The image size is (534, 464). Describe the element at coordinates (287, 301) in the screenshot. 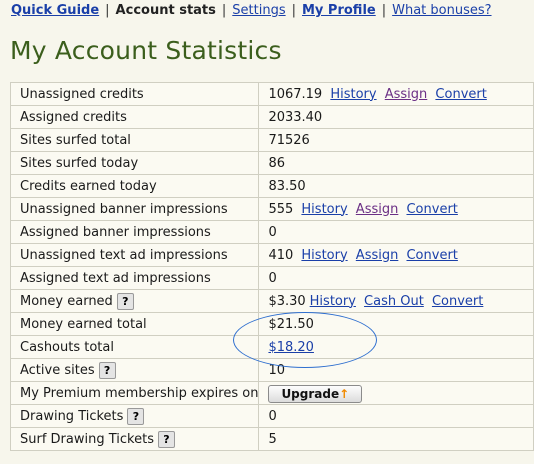

I see `money-earned-value: $3.30` at that location.